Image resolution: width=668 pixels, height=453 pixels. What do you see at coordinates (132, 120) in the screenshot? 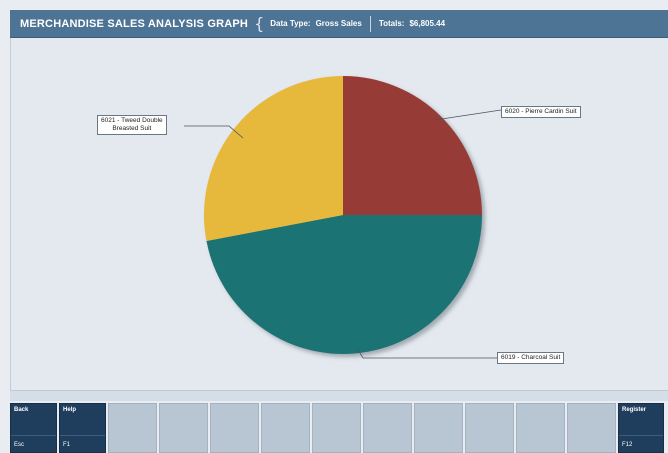
I see `callout-tweed-line1: 6021 - Tweed Double` at bounding box center [132, 120].